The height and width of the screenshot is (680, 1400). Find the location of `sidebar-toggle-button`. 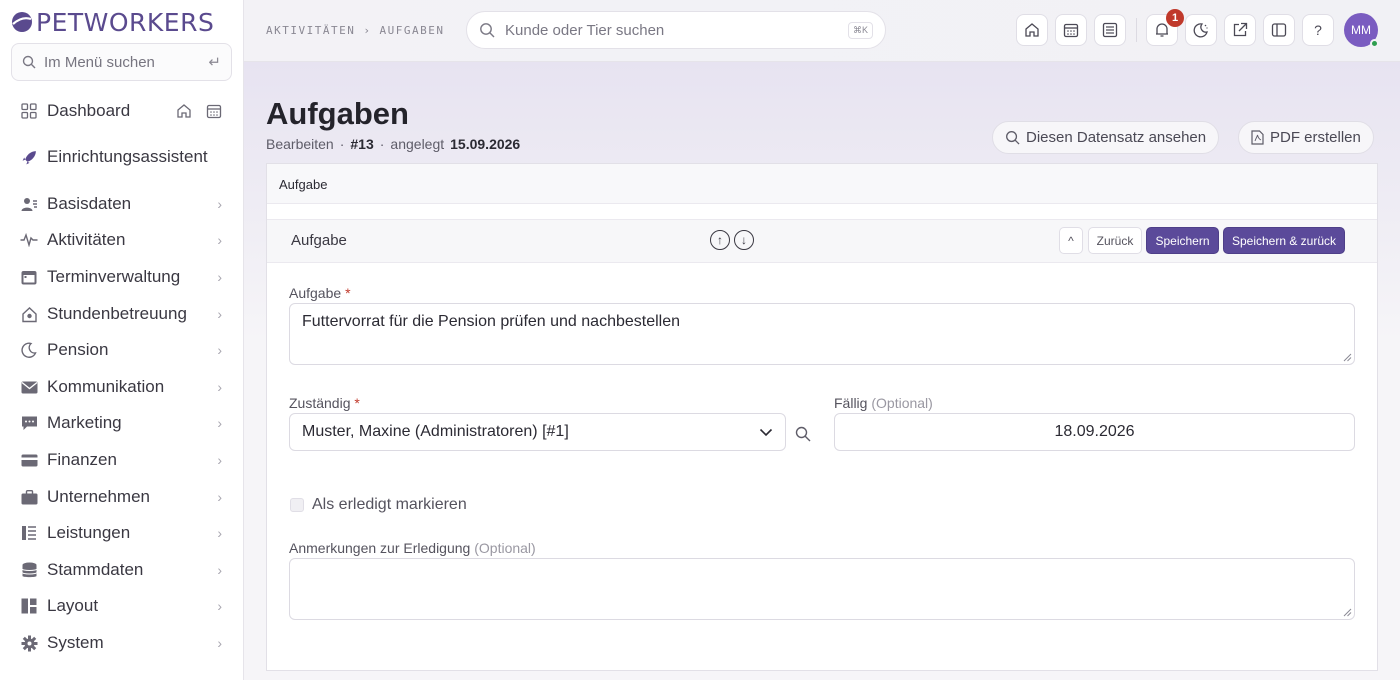

sidebar-toggle-button is located at coordinates (1279, 30).